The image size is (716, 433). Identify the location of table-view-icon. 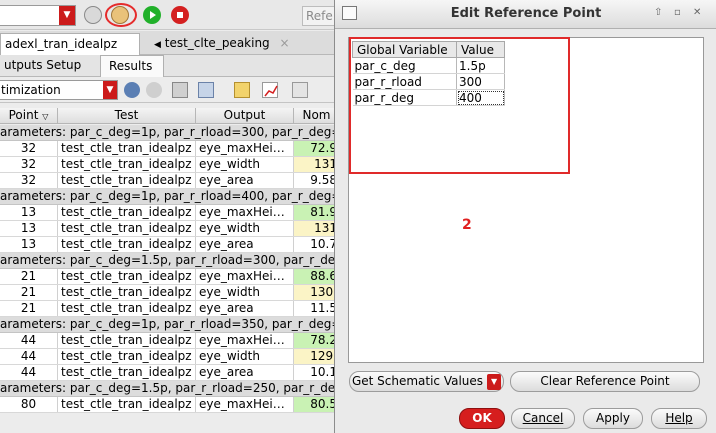
(206, 90).